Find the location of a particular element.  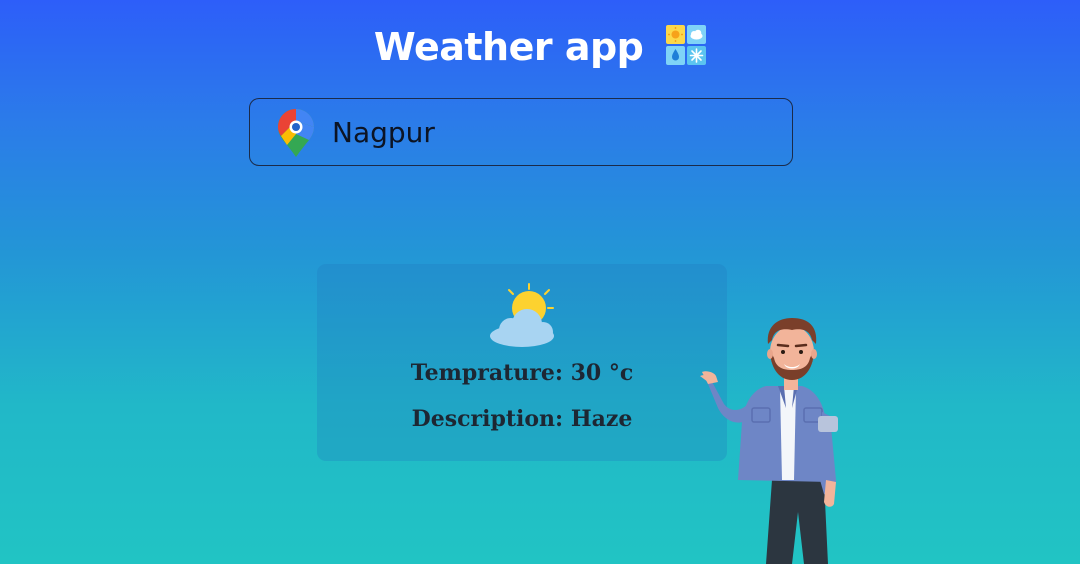

search-box is located at coordinates (521, 132).